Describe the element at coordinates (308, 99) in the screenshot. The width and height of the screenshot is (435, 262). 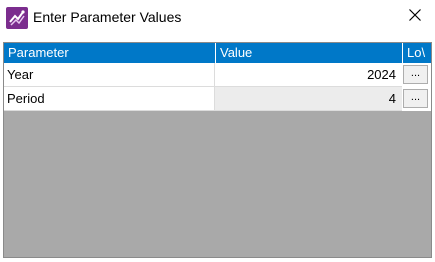
I see `parameter-value-cell: 4` at that location.